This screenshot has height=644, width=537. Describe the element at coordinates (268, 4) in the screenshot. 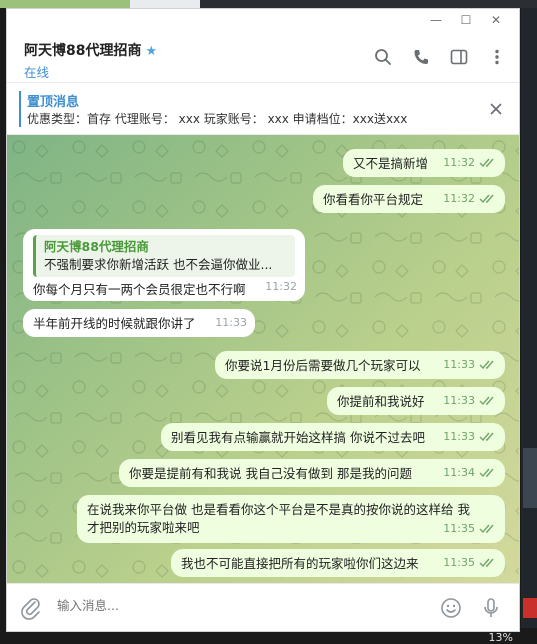

I see `desktop-background-strip` at that location.